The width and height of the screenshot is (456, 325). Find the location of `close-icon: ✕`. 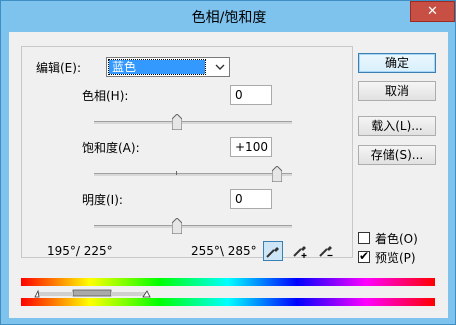

close-icon: ✕ is located at coordinates (432, 11).